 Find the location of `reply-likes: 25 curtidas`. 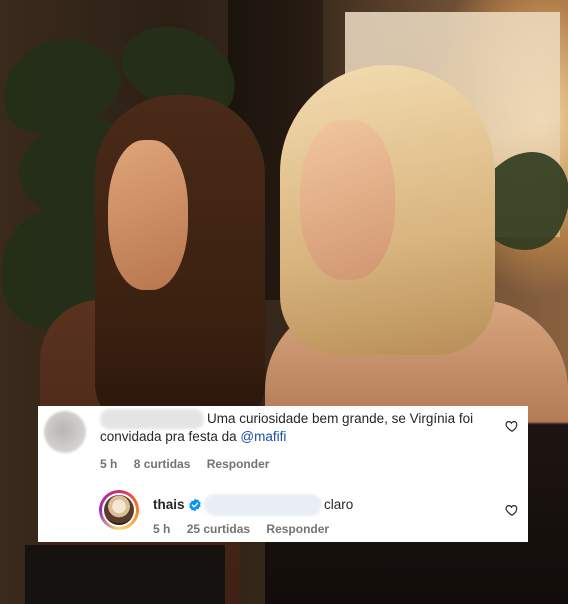

reply-likes: 25 curtidas is located at coordinates (218, 529).